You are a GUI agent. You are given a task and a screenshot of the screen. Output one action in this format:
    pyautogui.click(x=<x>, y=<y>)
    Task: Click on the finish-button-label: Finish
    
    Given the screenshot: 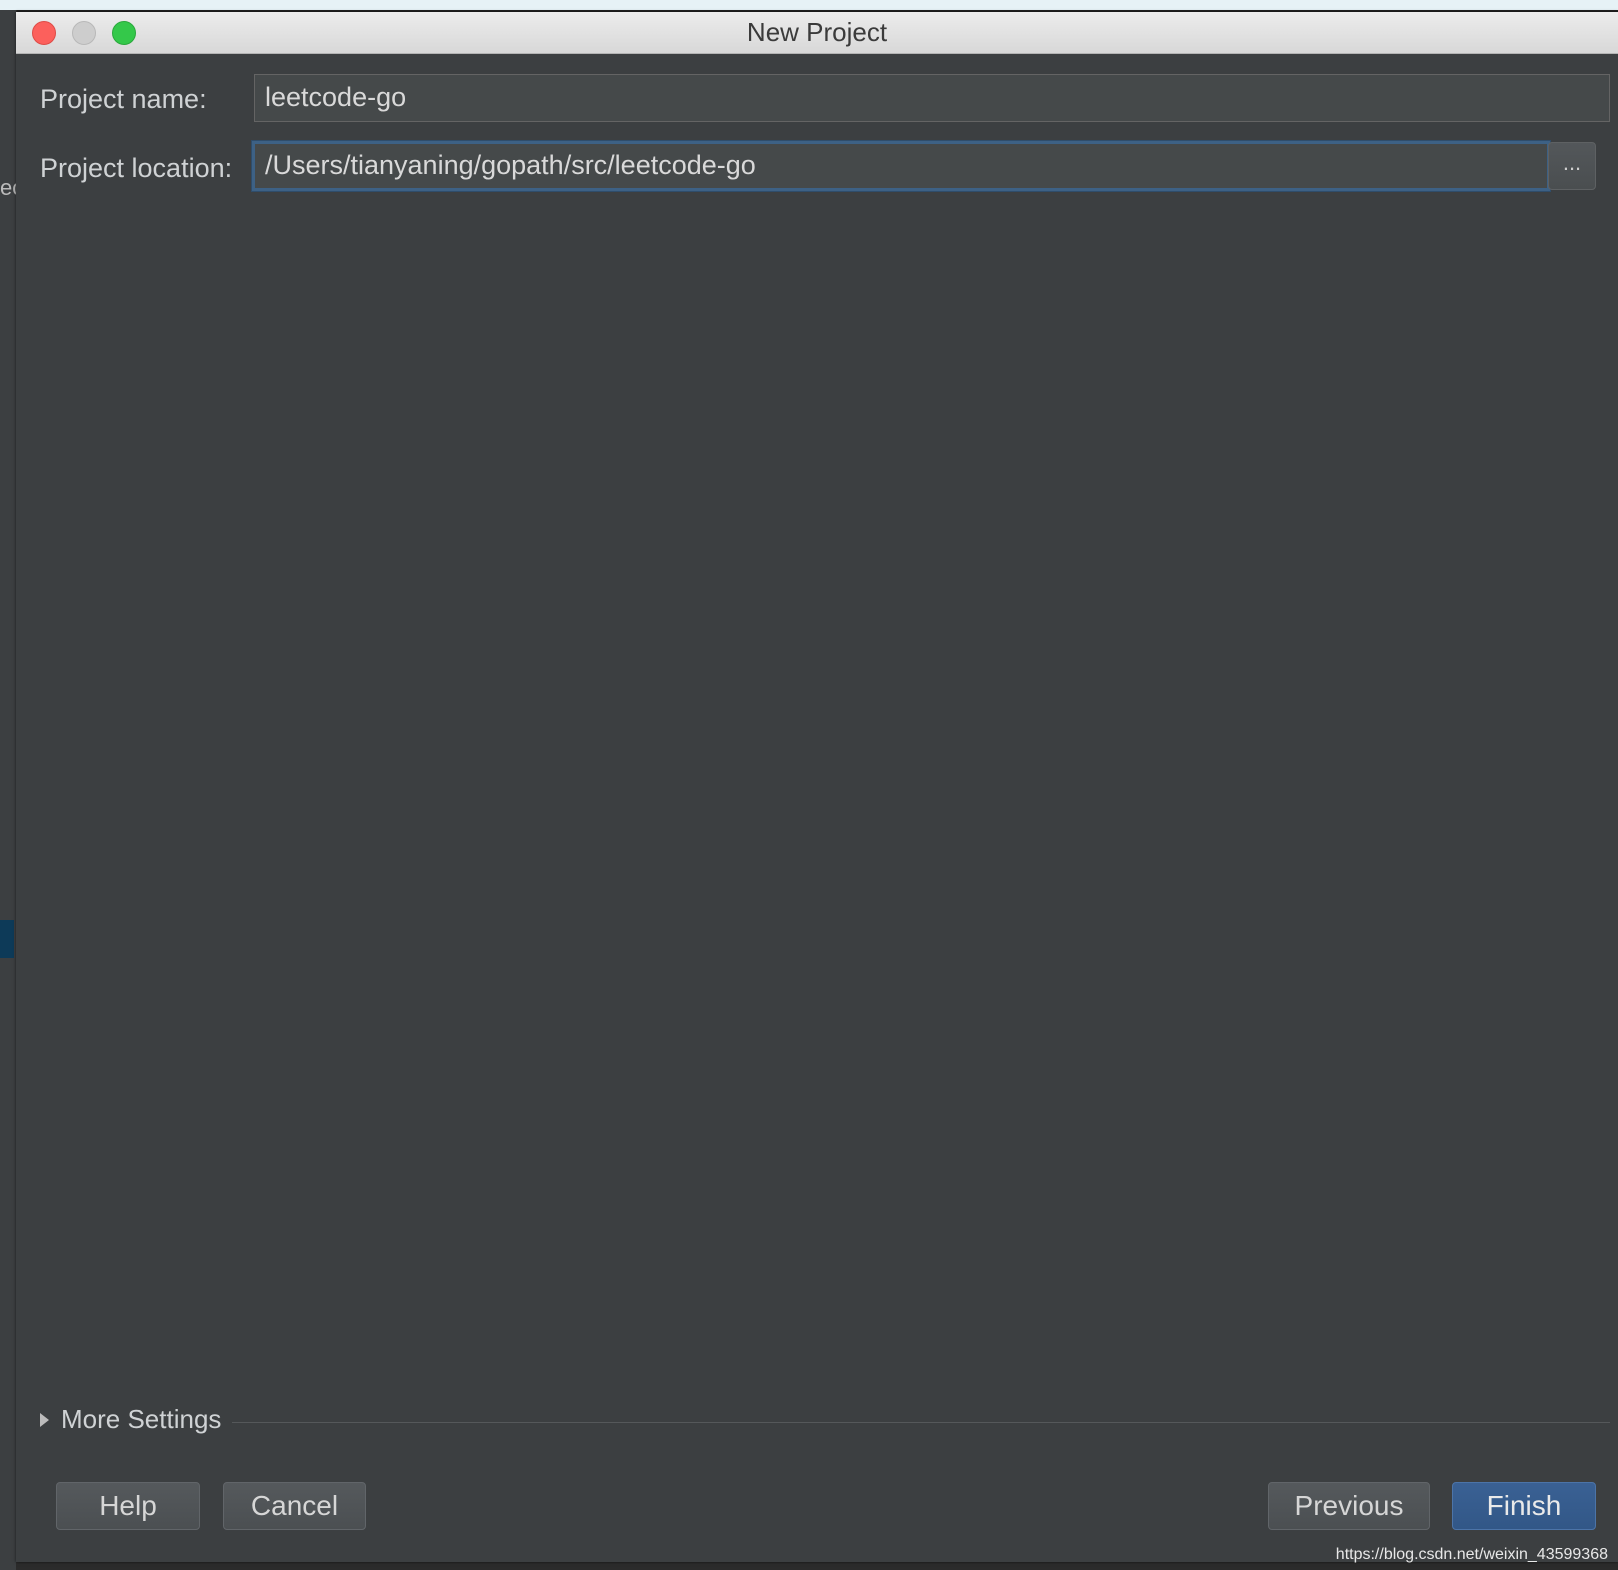 What is the action you would take?
    pyautogui.click(x=1524, y=1505)
    